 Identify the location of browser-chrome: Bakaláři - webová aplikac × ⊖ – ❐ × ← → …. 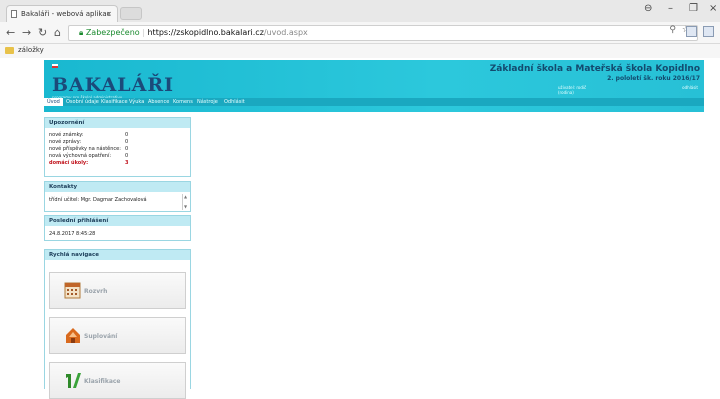
(360, 29).